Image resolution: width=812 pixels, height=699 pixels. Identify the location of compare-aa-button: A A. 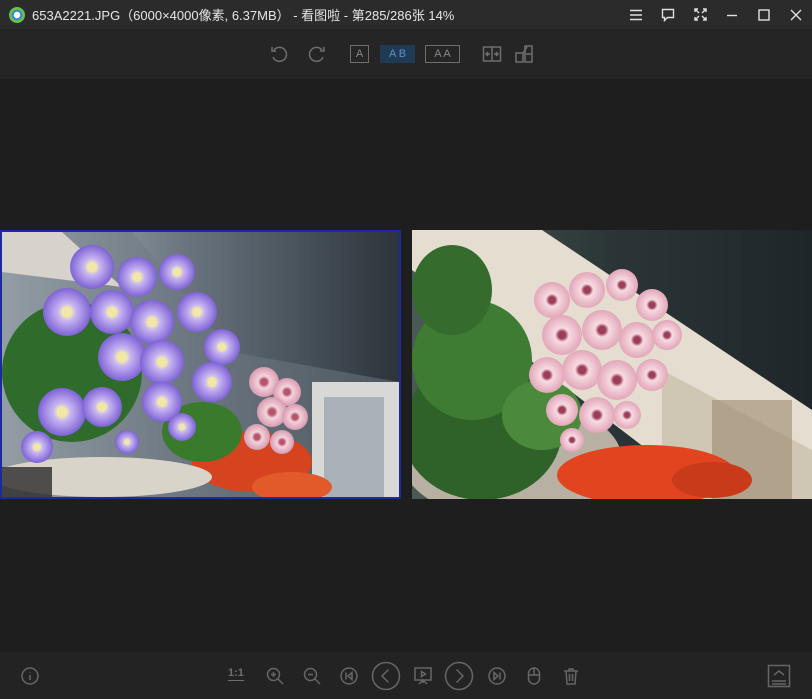
(442, 54).